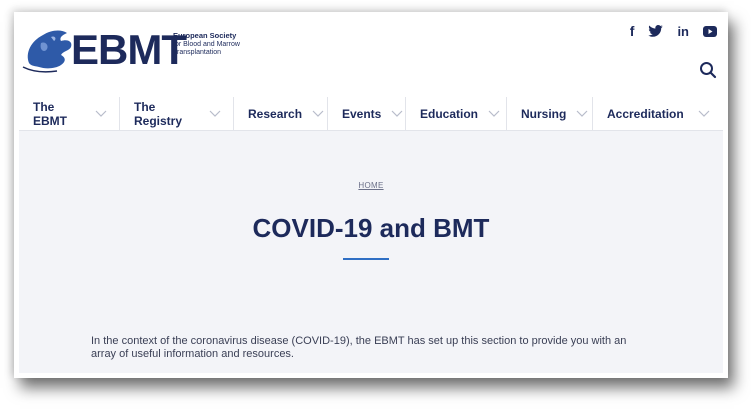 Image resolution: width=751 pixels, height=415 pixels. Describe the element at coordinates (656, 31) in the screenshot. I see `twitter-icon` at that location.